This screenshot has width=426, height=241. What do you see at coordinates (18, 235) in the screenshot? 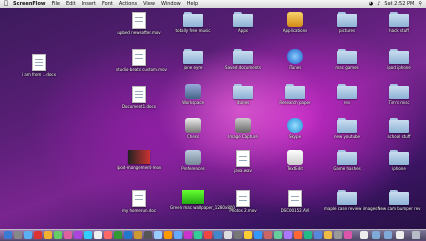
I see `dashboard-icon` at bounding box center [18, 235].